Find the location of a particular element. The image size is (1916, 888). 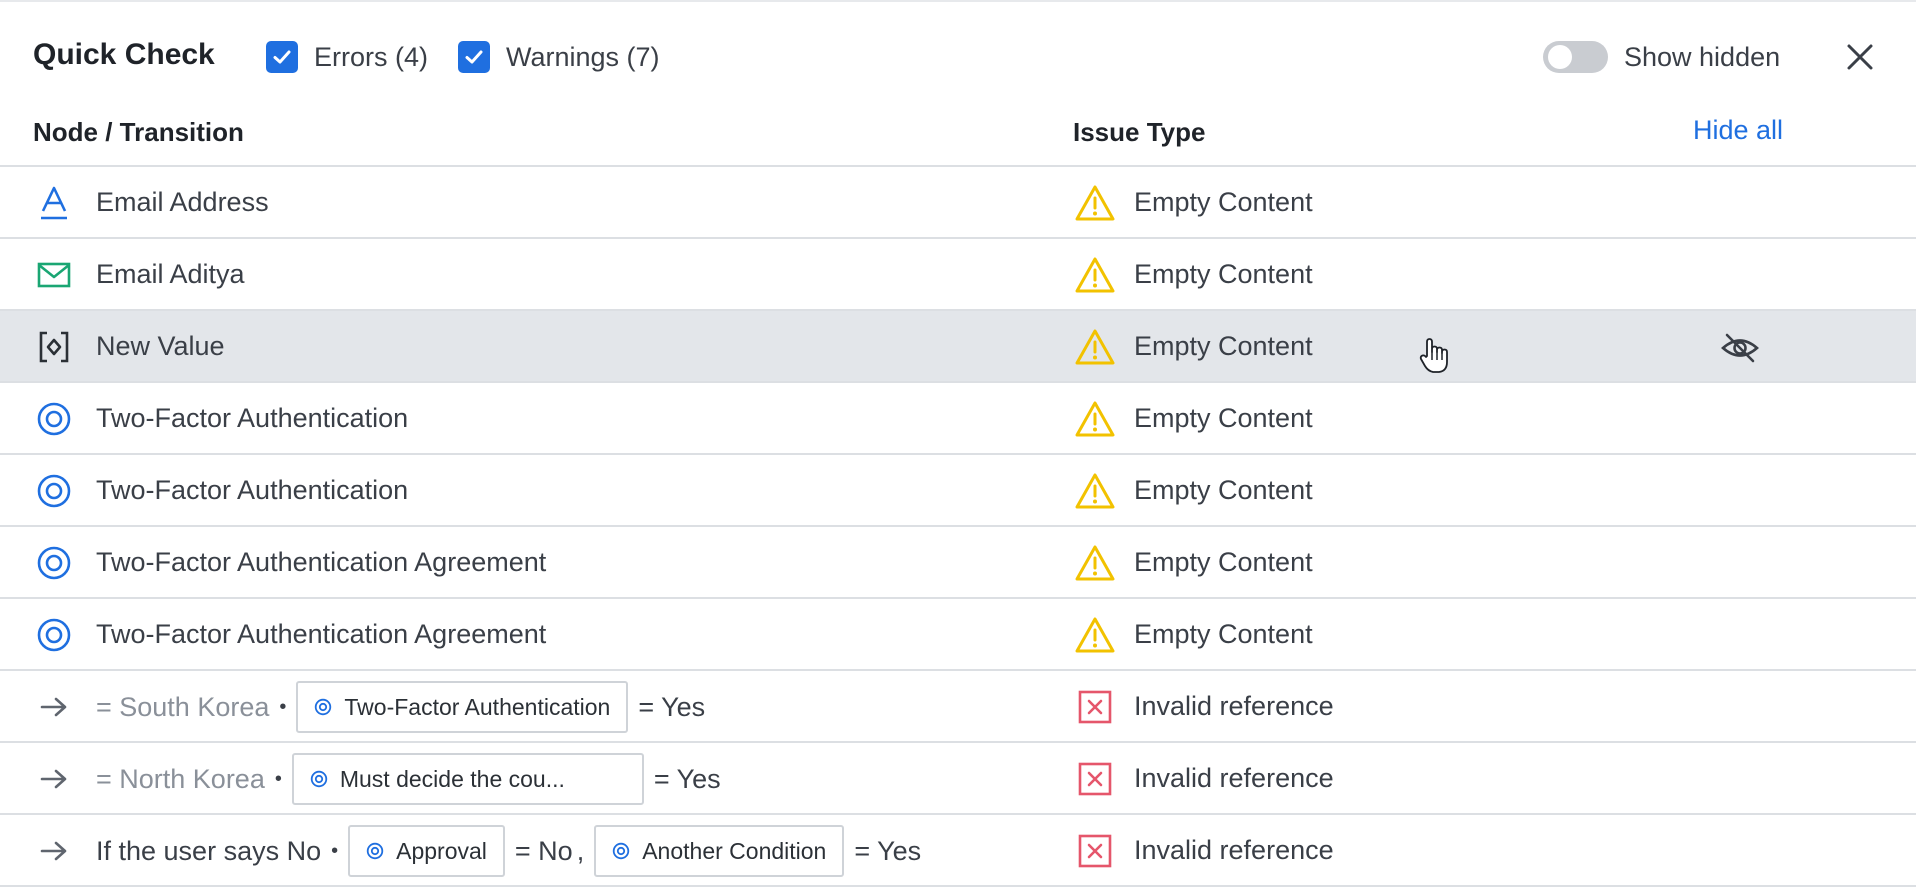

column-header-issue: Issue Type is located at coordinates (1139, 132).